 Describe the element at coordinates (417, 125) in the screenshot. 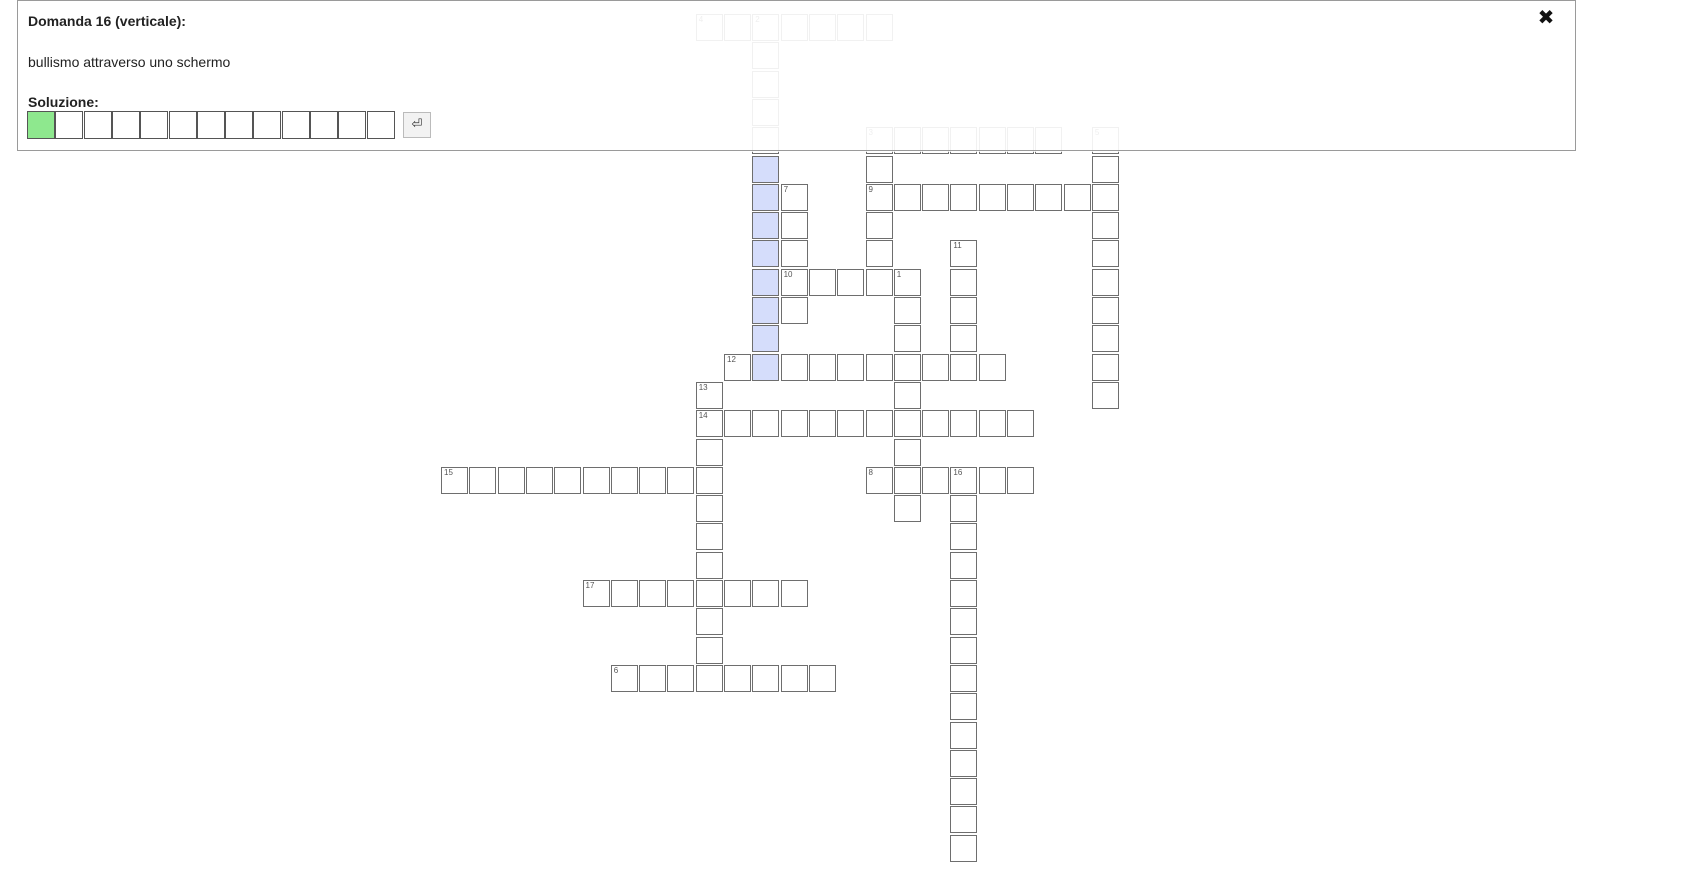

I see `enter-icon: ⏎` at that location.